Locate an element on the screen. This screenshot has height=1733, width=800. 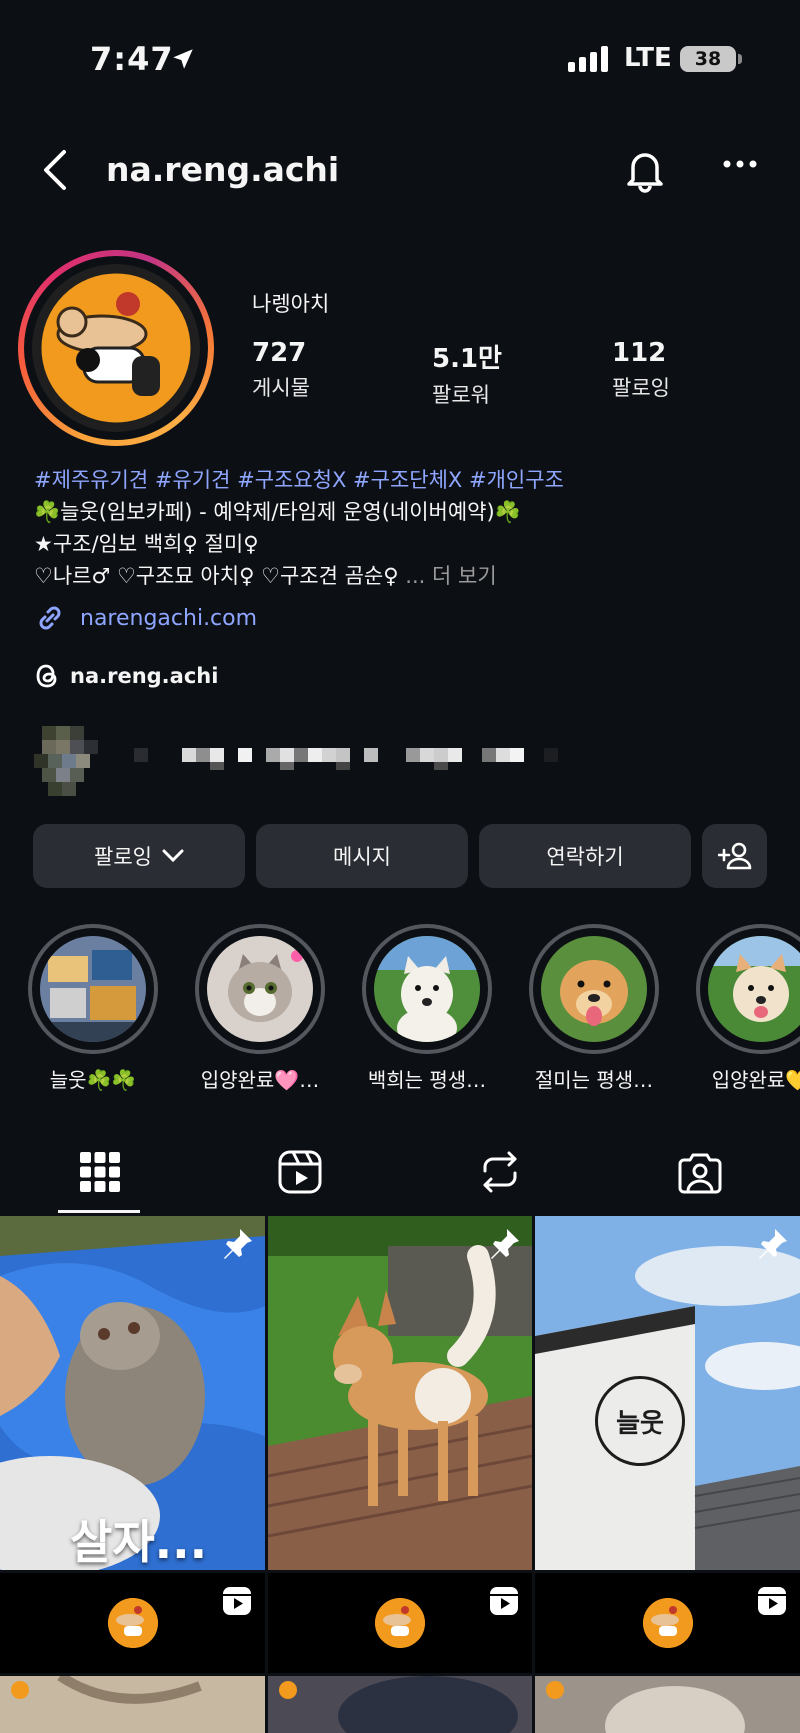
bio-hashtags: #제주유기견 #유기견 #구조요청X #구조단체X #개인구조 is located at coordinates (404, 480).